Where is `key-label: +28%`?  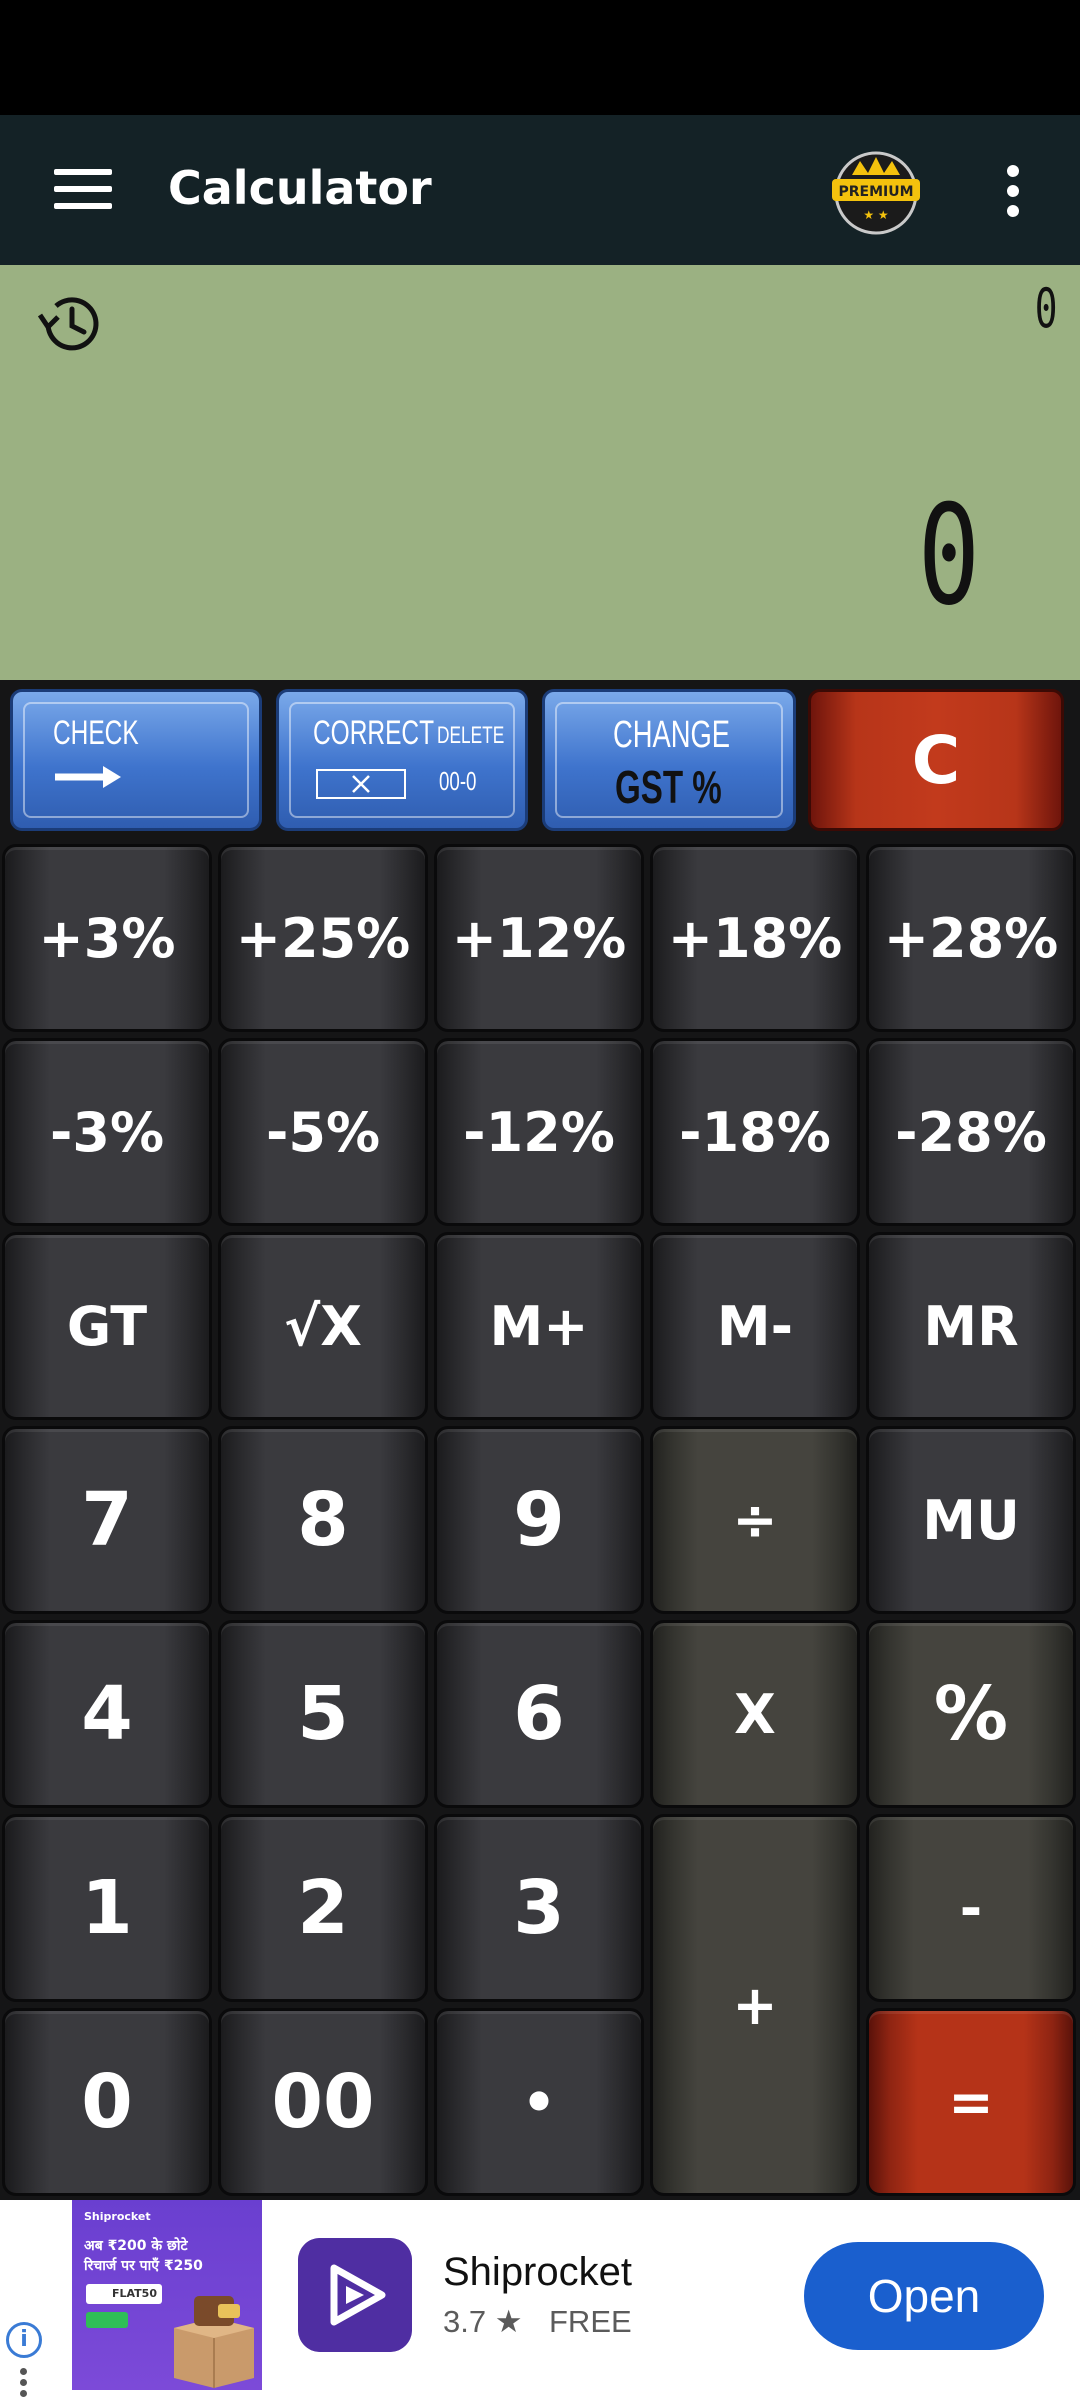 key-label: +28% is located at coordinates (971, 938).